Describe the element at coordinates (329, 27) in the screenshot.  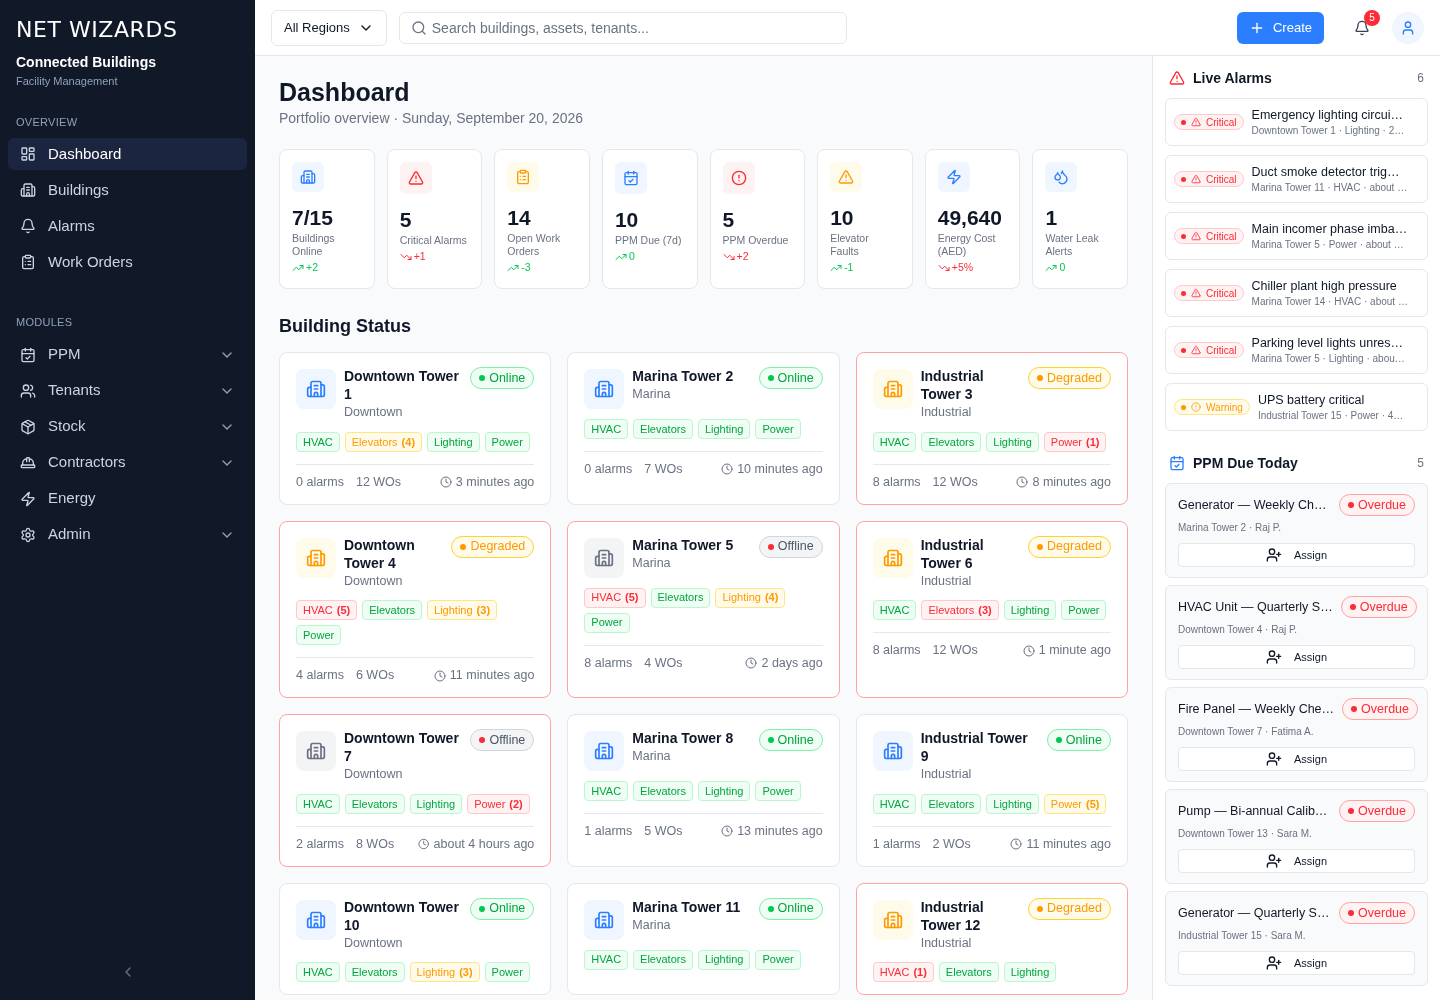
I see `region-dropdown: All Regions` at that location.